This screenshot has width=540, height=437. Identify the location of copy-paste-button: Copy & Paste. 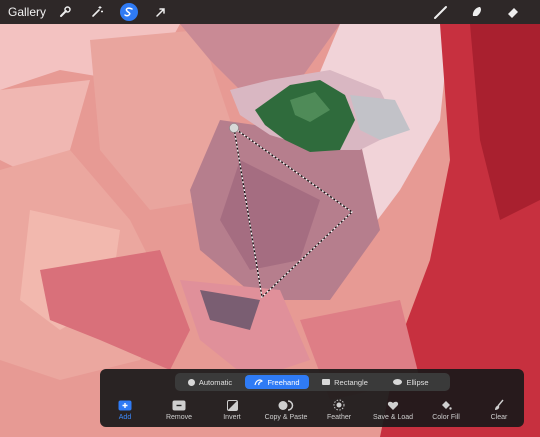
(286, 409).